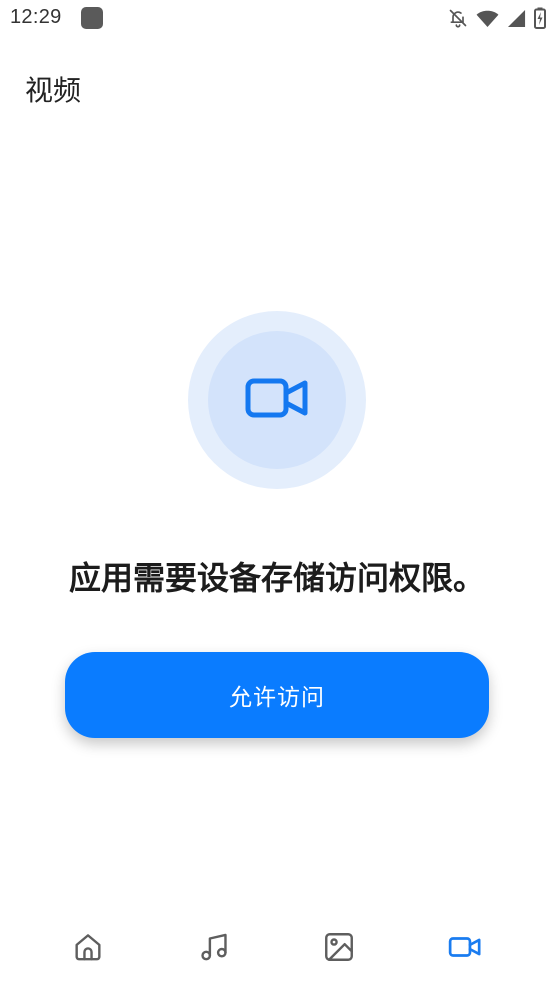 Image resolution: width=554 pixels, height=985 pixels. Describe the element at coordinates (516, 18) in the screenshot. I see `signal-icon` at that location.